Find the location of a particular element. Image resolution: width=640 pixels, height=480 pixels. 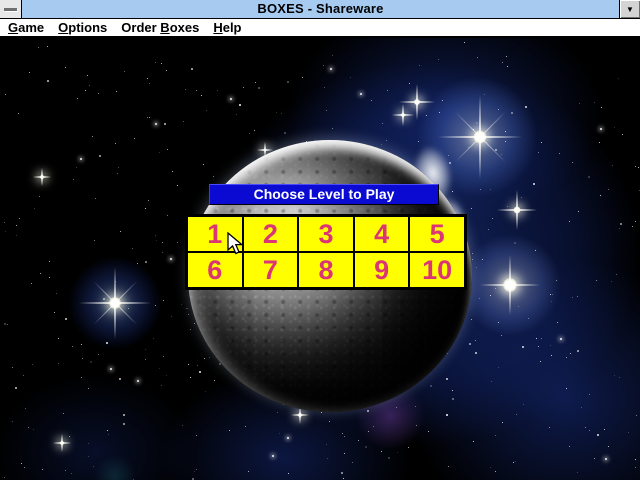

menu-options: Options is located at coordinates (82, 27).